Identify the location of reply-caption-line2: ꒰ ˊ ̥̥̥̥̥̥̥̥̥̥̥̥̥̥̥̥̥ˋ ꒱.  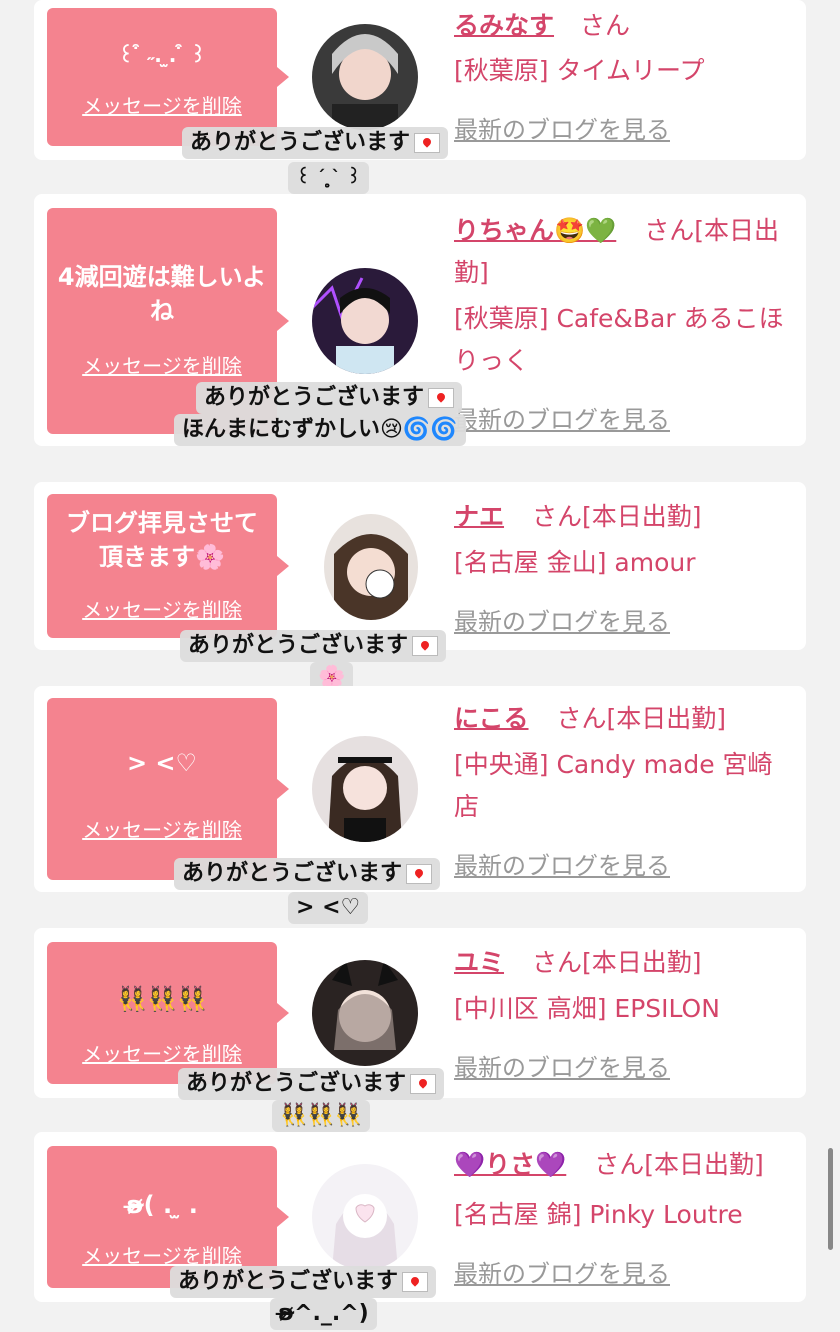
(328, 178).